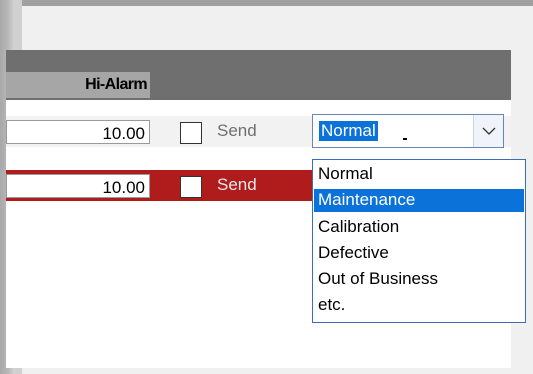 The width and height of the screenshot is (533, 374). I want to click on dropdown-option: Calibration, so click(419, 227).